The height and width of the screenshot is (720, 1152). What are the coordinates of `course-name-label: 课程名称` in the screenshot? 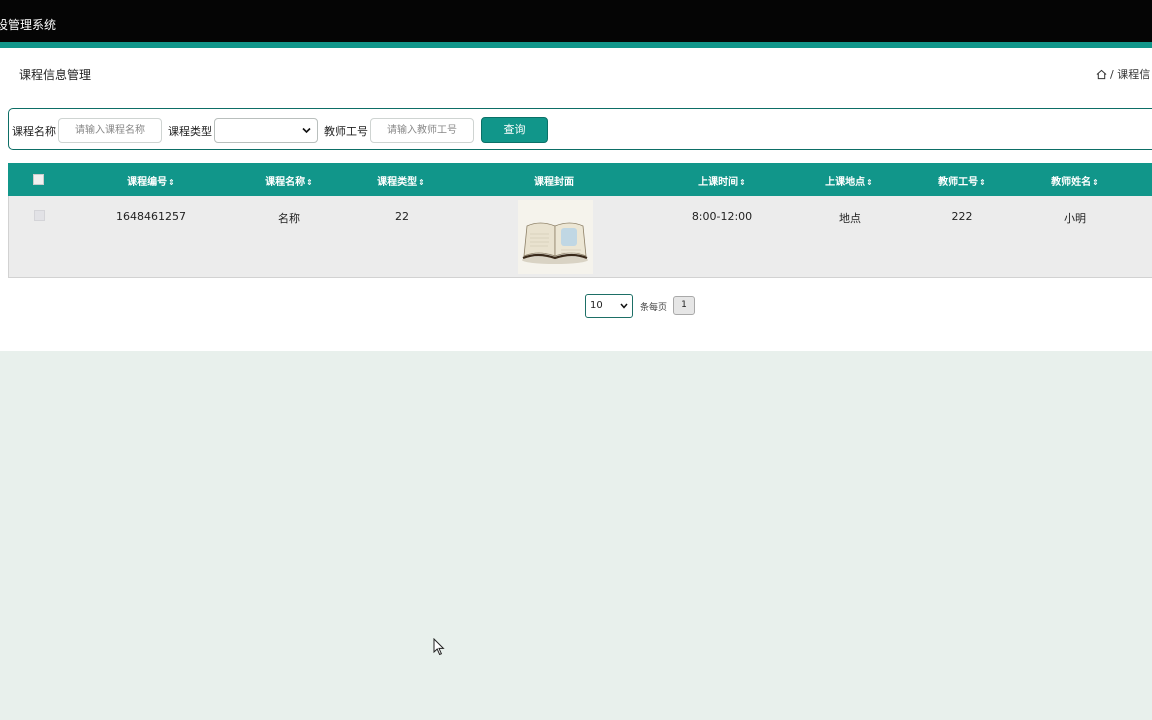 It's located at (34, 131).